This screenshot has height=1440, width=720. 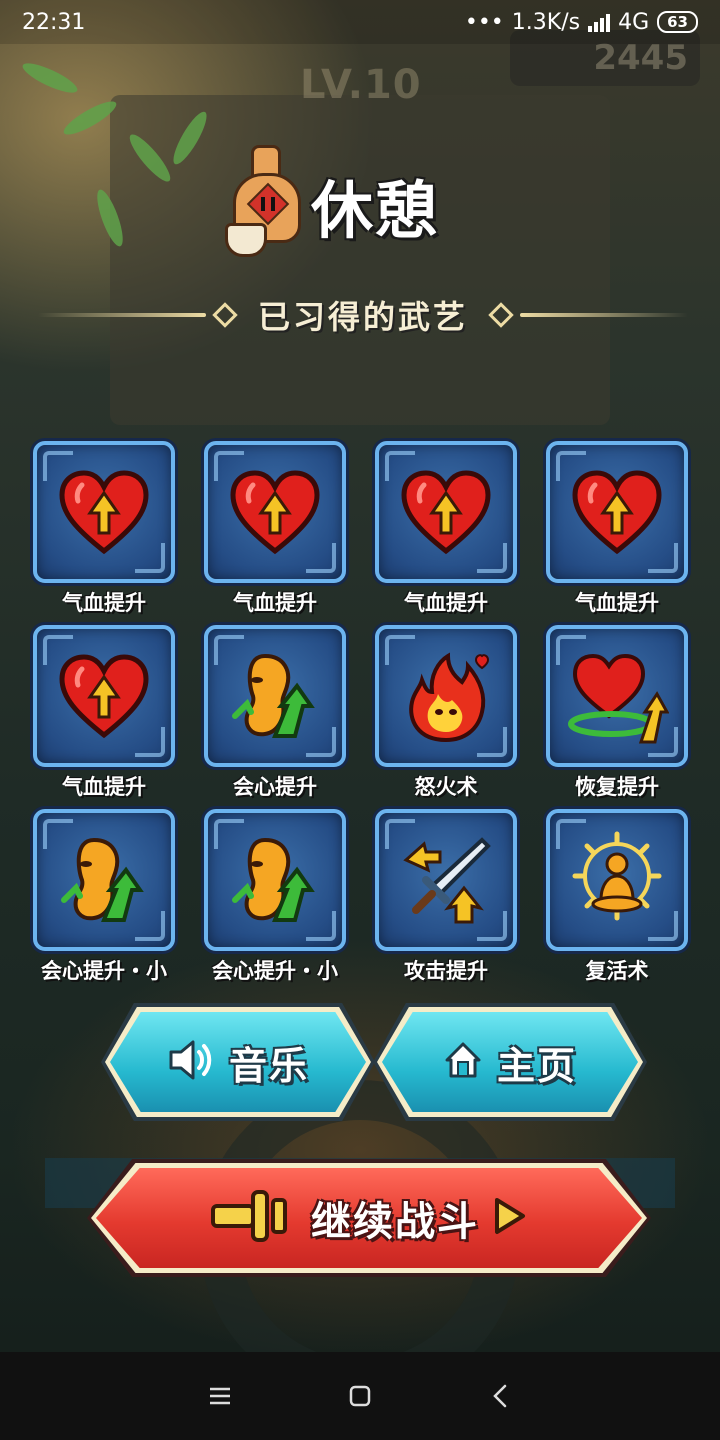 I want to click on leaf-decoration, so click(x=50, y=78).